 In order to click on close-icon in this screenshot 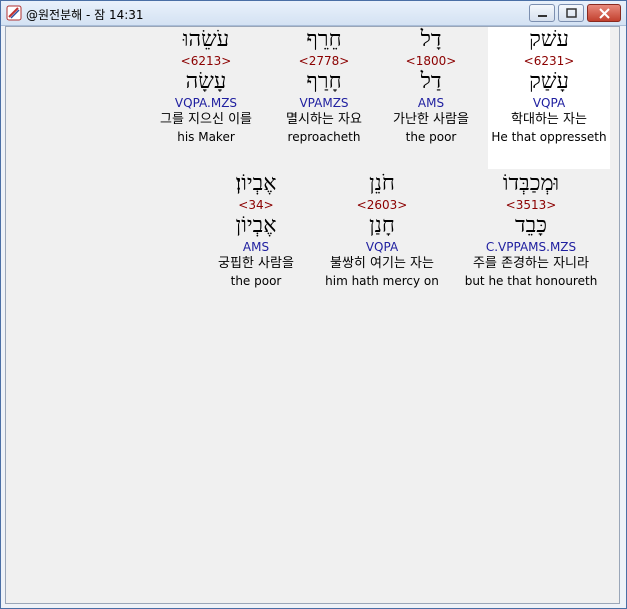, I will do `click(604, 13)`.